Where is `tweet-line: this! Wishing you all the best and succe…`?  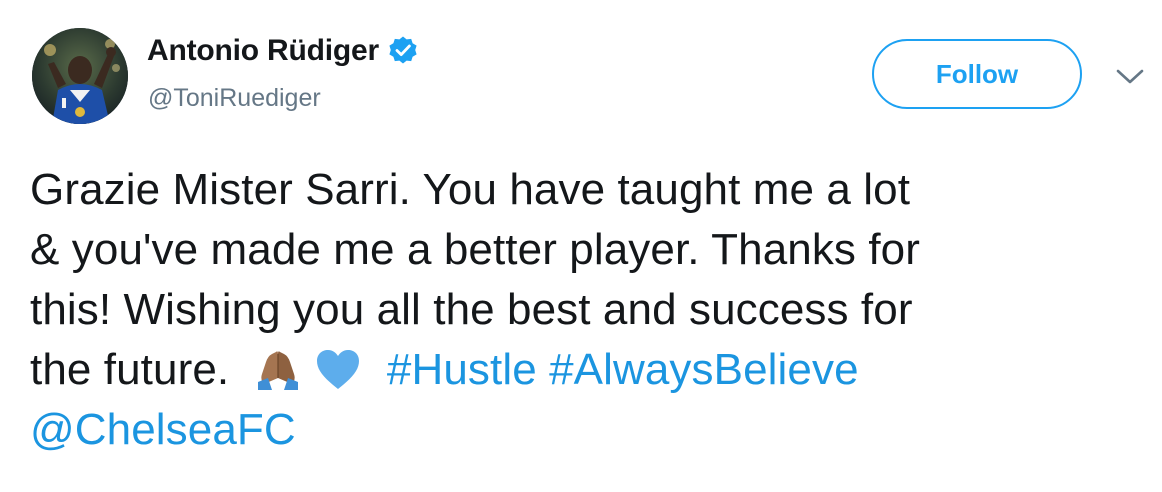
tweet-line: this! Wishing you all the best and succe… is located at coordinates (471, 309).